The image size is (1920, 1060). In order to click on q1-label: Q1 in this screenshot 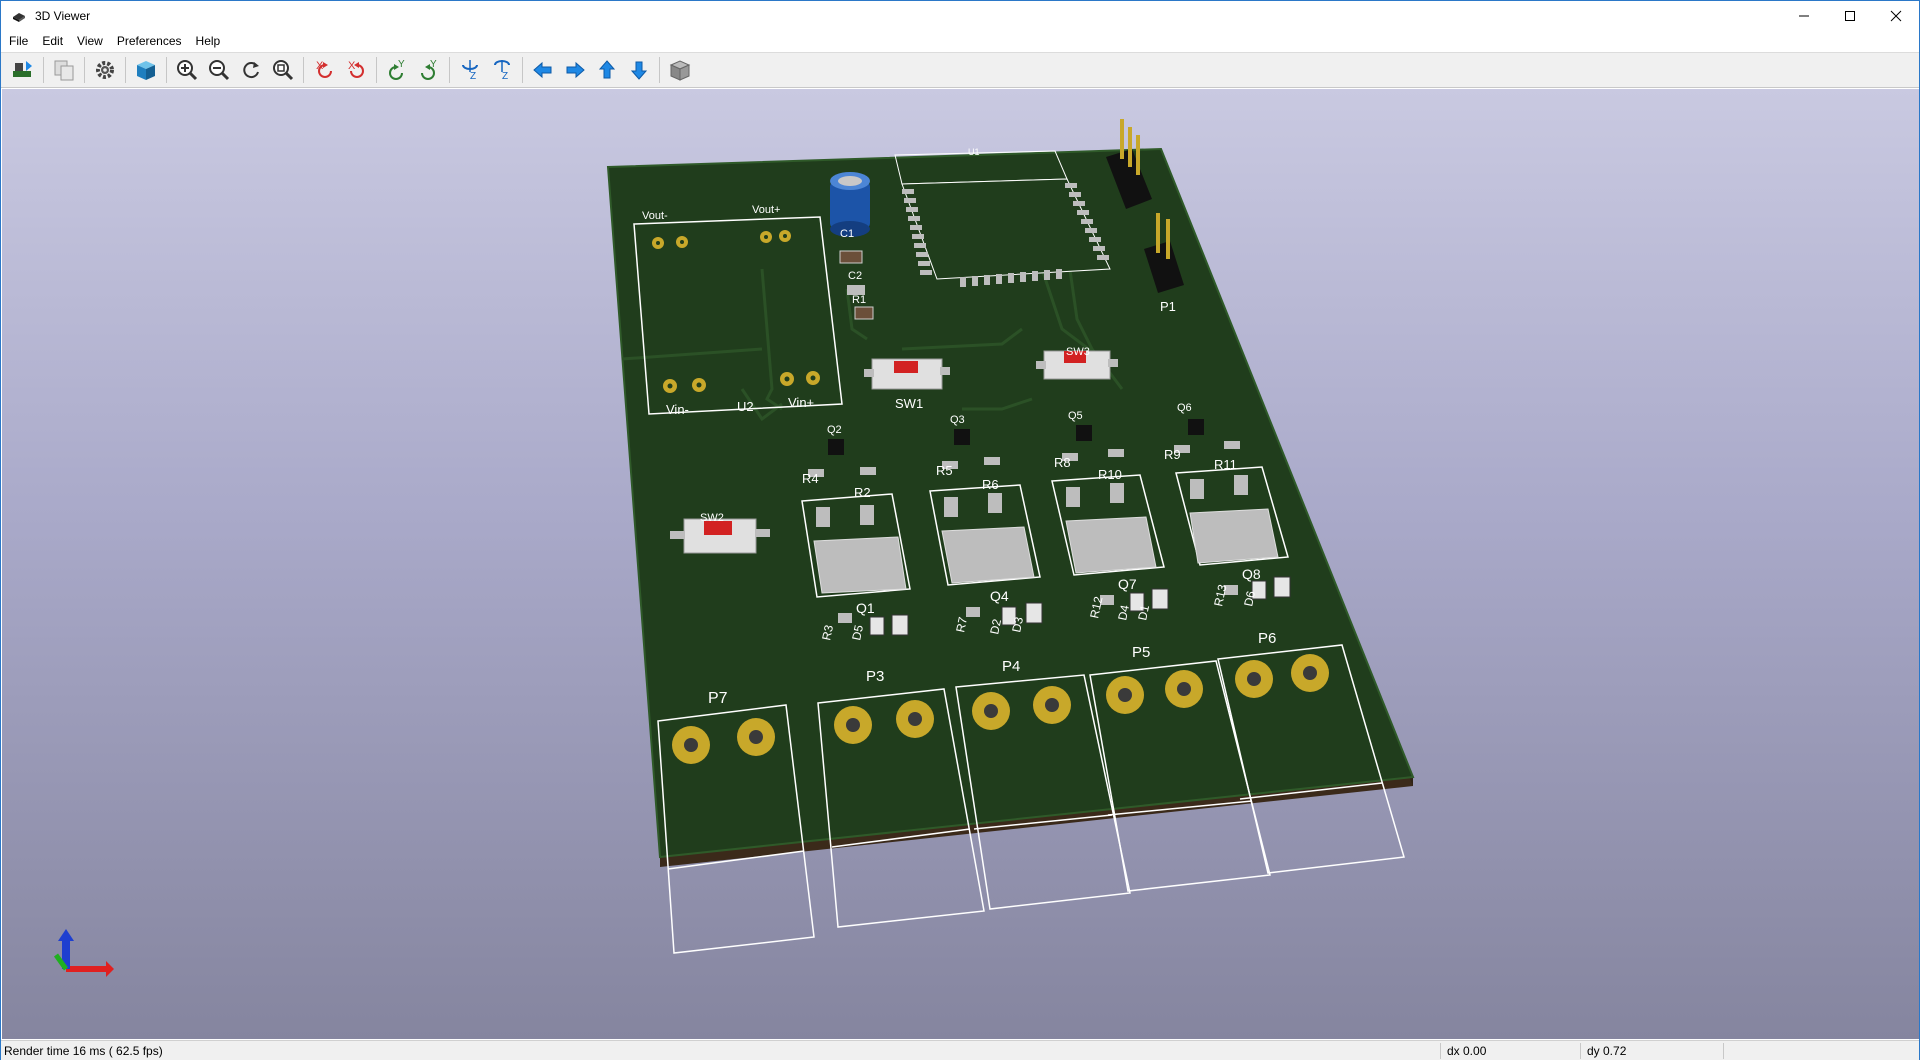, I will do `click(865, 608)`.